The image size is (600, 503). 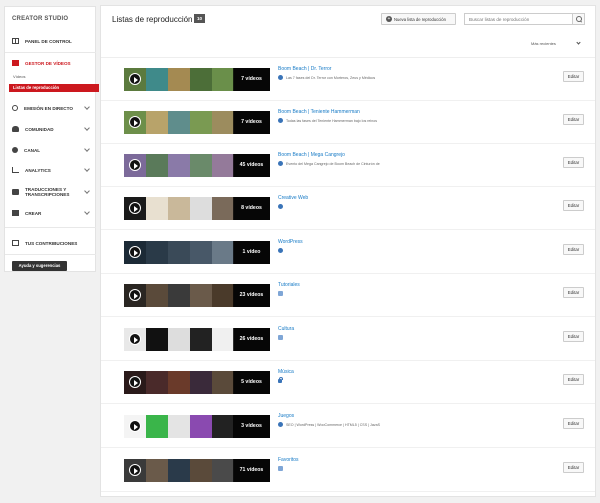 I want to click on sidebar-subitem-videos: Vídeos, so click(x=19, y=76).